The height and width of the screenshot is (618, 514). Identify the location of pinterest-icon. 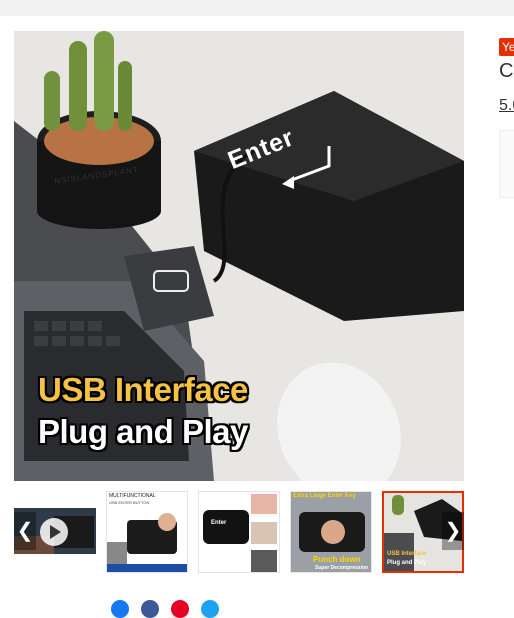
(180, 609).